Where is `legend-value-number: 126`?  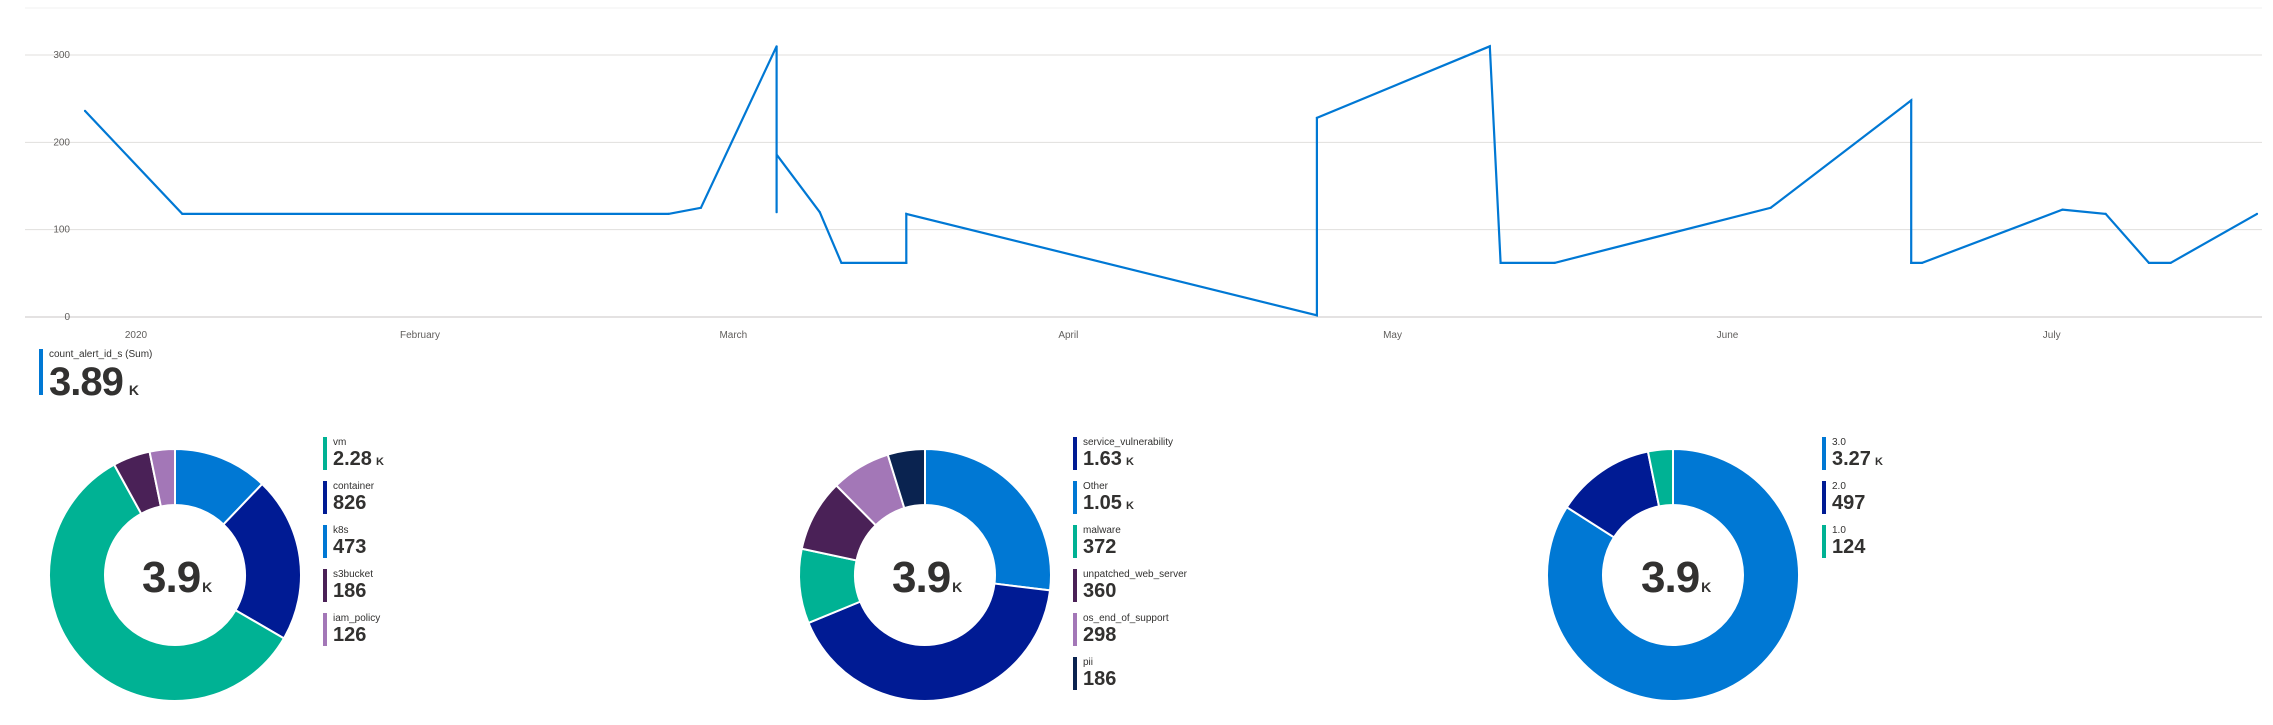
legend-value-number: 126 is located at coordinates (350, 635).